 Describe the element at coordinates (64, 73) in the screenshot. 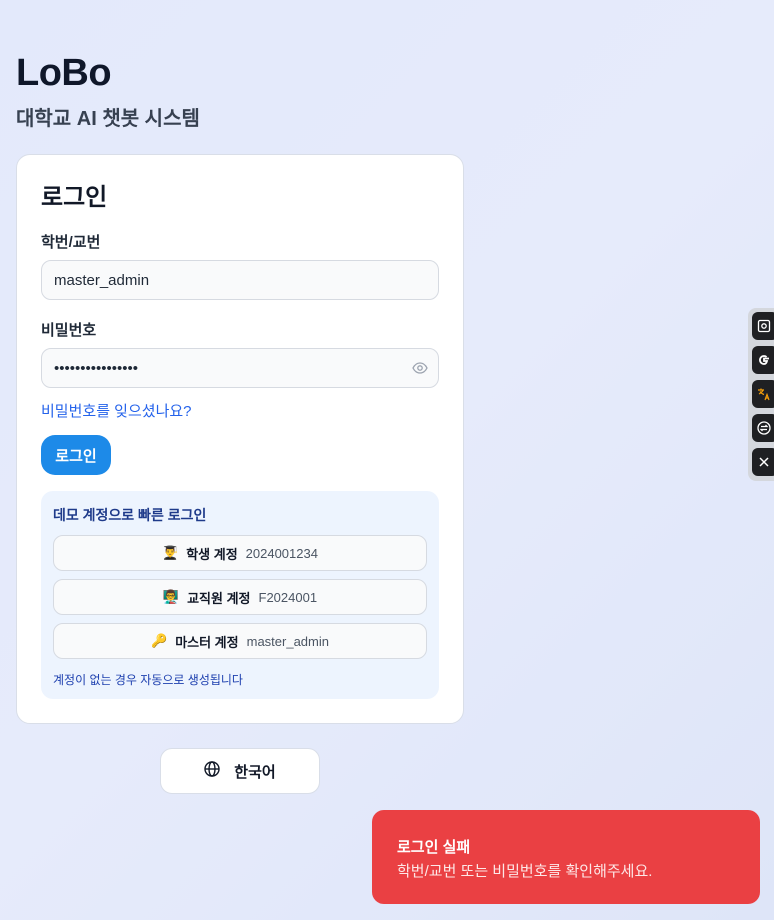

I see `brand-title: LoBo` at that location.